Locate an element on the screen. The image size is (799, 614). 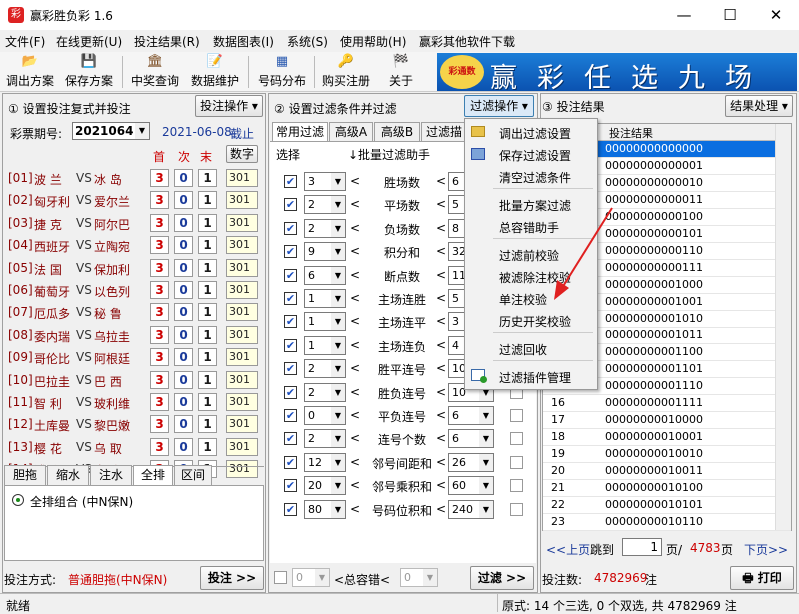
minimize-button: — is located at coordinates (684, 15).